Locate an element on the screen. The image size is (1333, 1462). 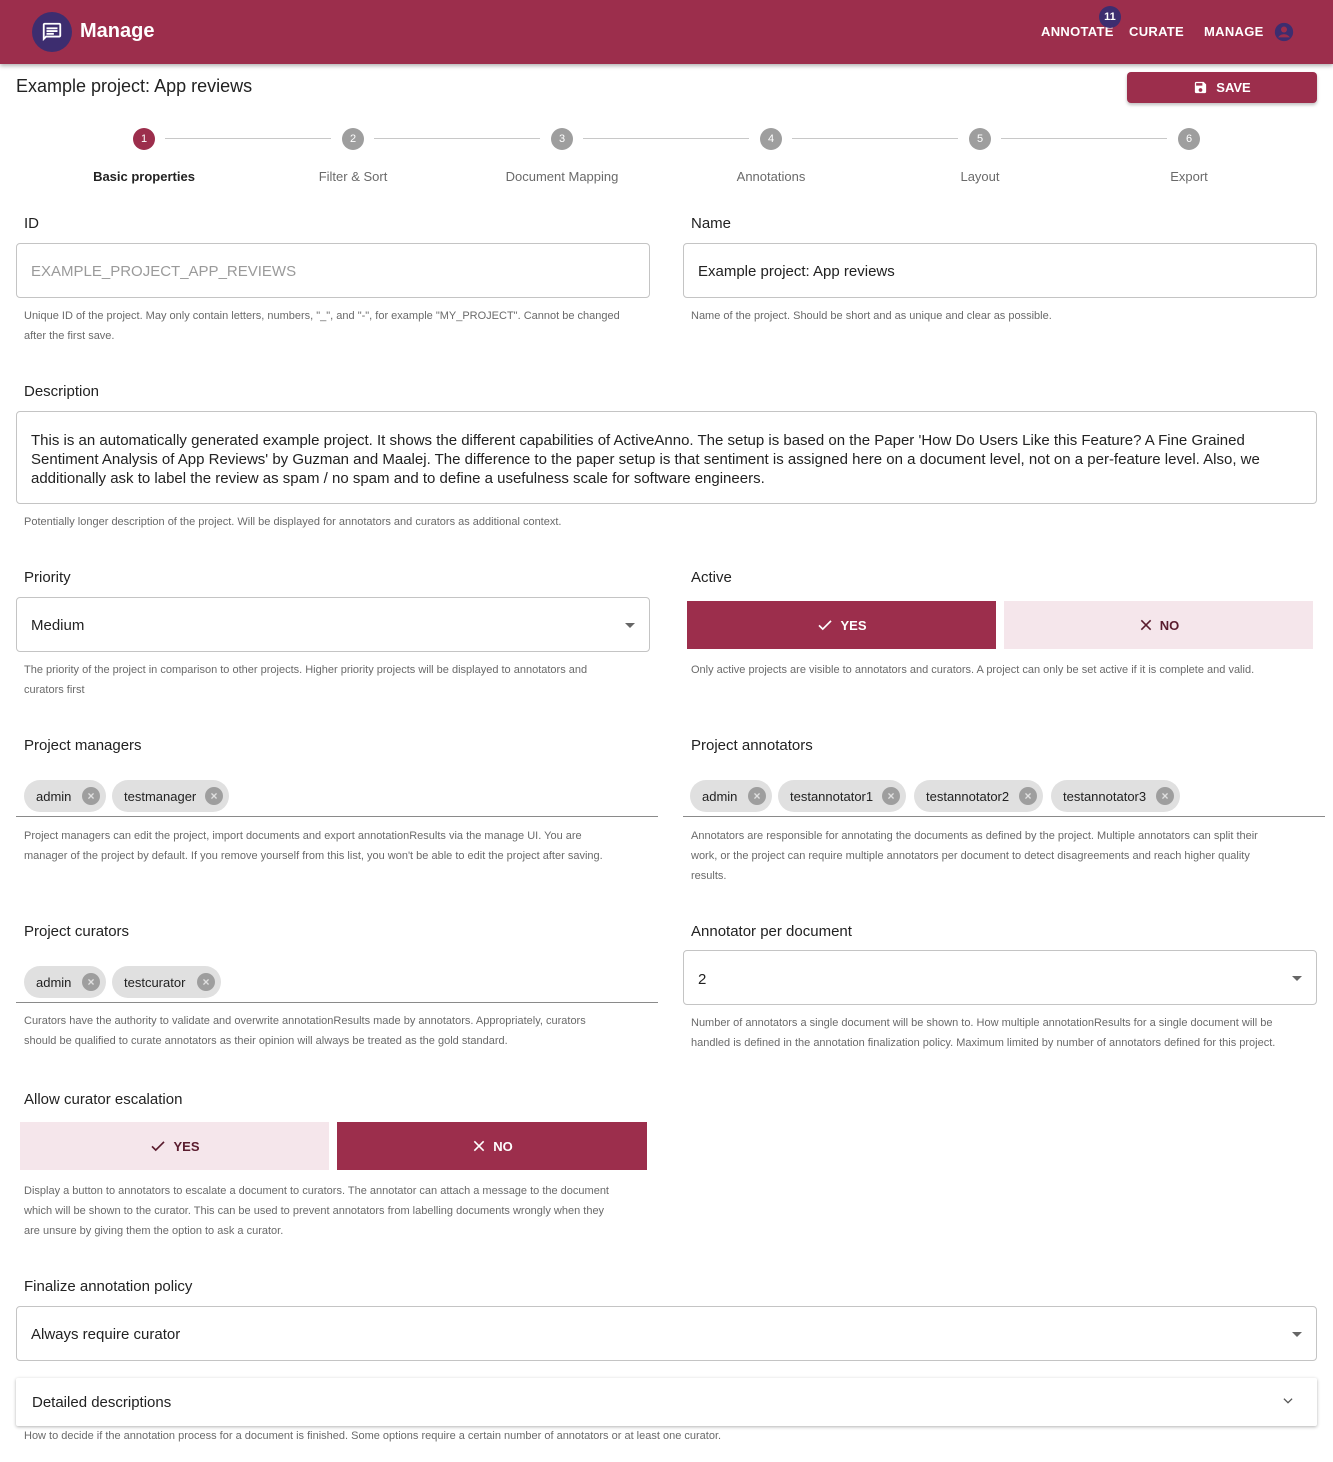
priority-select: Medium is located at coordinates (333, 624).